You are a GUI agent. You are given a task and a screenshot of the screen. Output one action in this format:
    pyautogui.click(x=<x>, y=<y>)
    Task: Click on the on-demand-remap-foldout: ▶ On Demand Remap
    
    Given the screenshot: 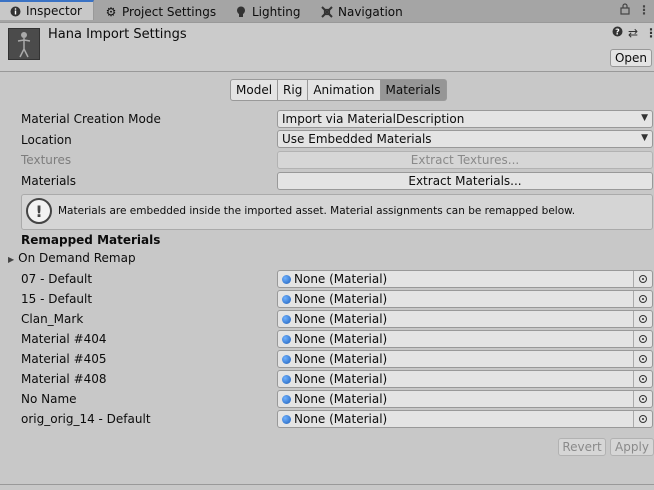 What is the action you would take?
    pyautogui.click(x=72, y=258)
    